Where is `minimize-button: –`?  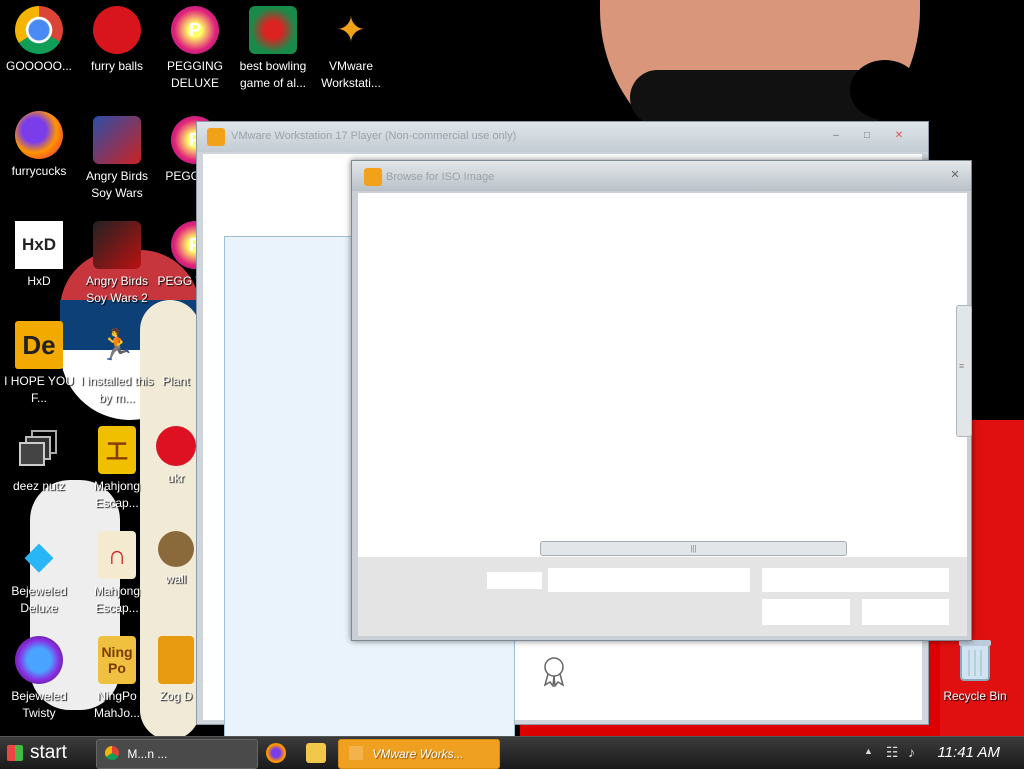 minimize-button: – is located at coordinates (836, 136).